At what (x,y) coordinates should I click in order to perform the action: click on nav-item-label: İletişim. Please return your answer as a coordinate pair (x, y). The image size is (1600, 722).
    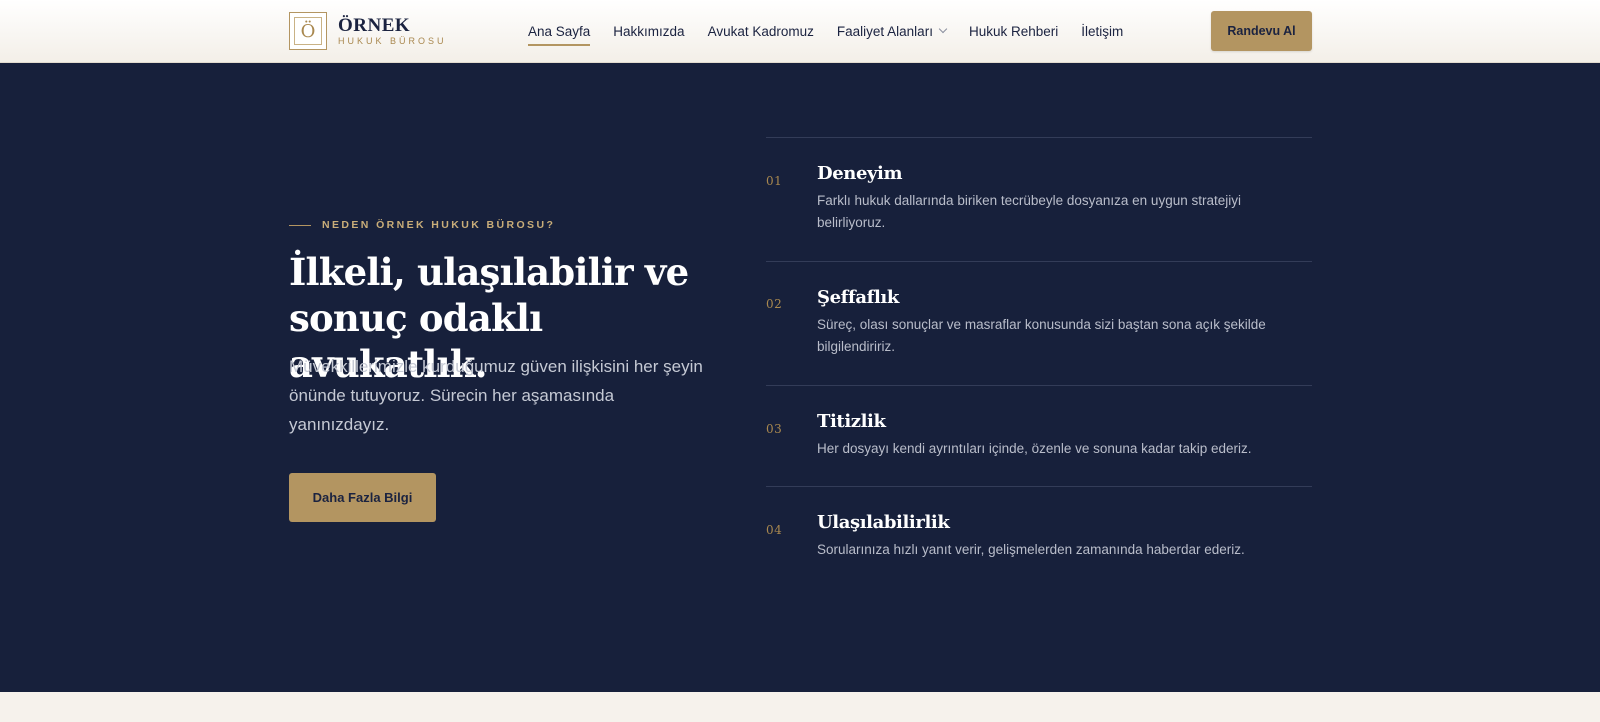
    Looking at the image, I should click on (1102, 31).